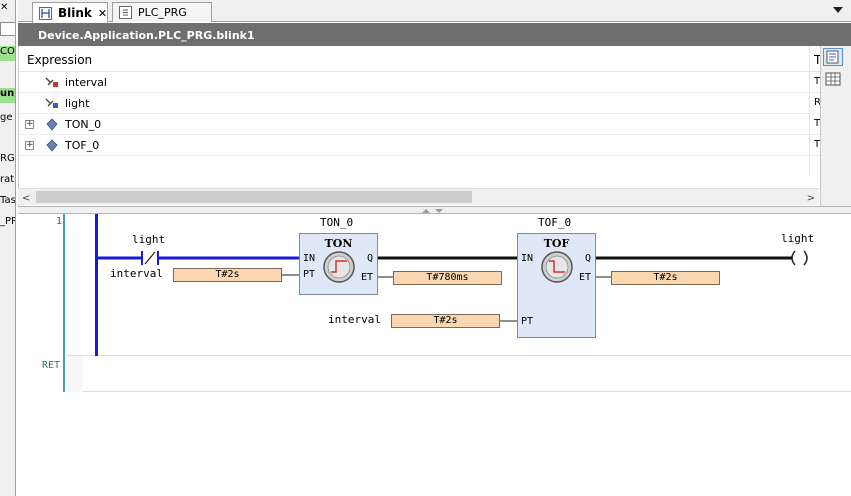 The height and width of the screenshot is (496, 851). Describe the element at coordinates (45, 13) in the screenshot. I see `ladder-pou-icon` at that location.